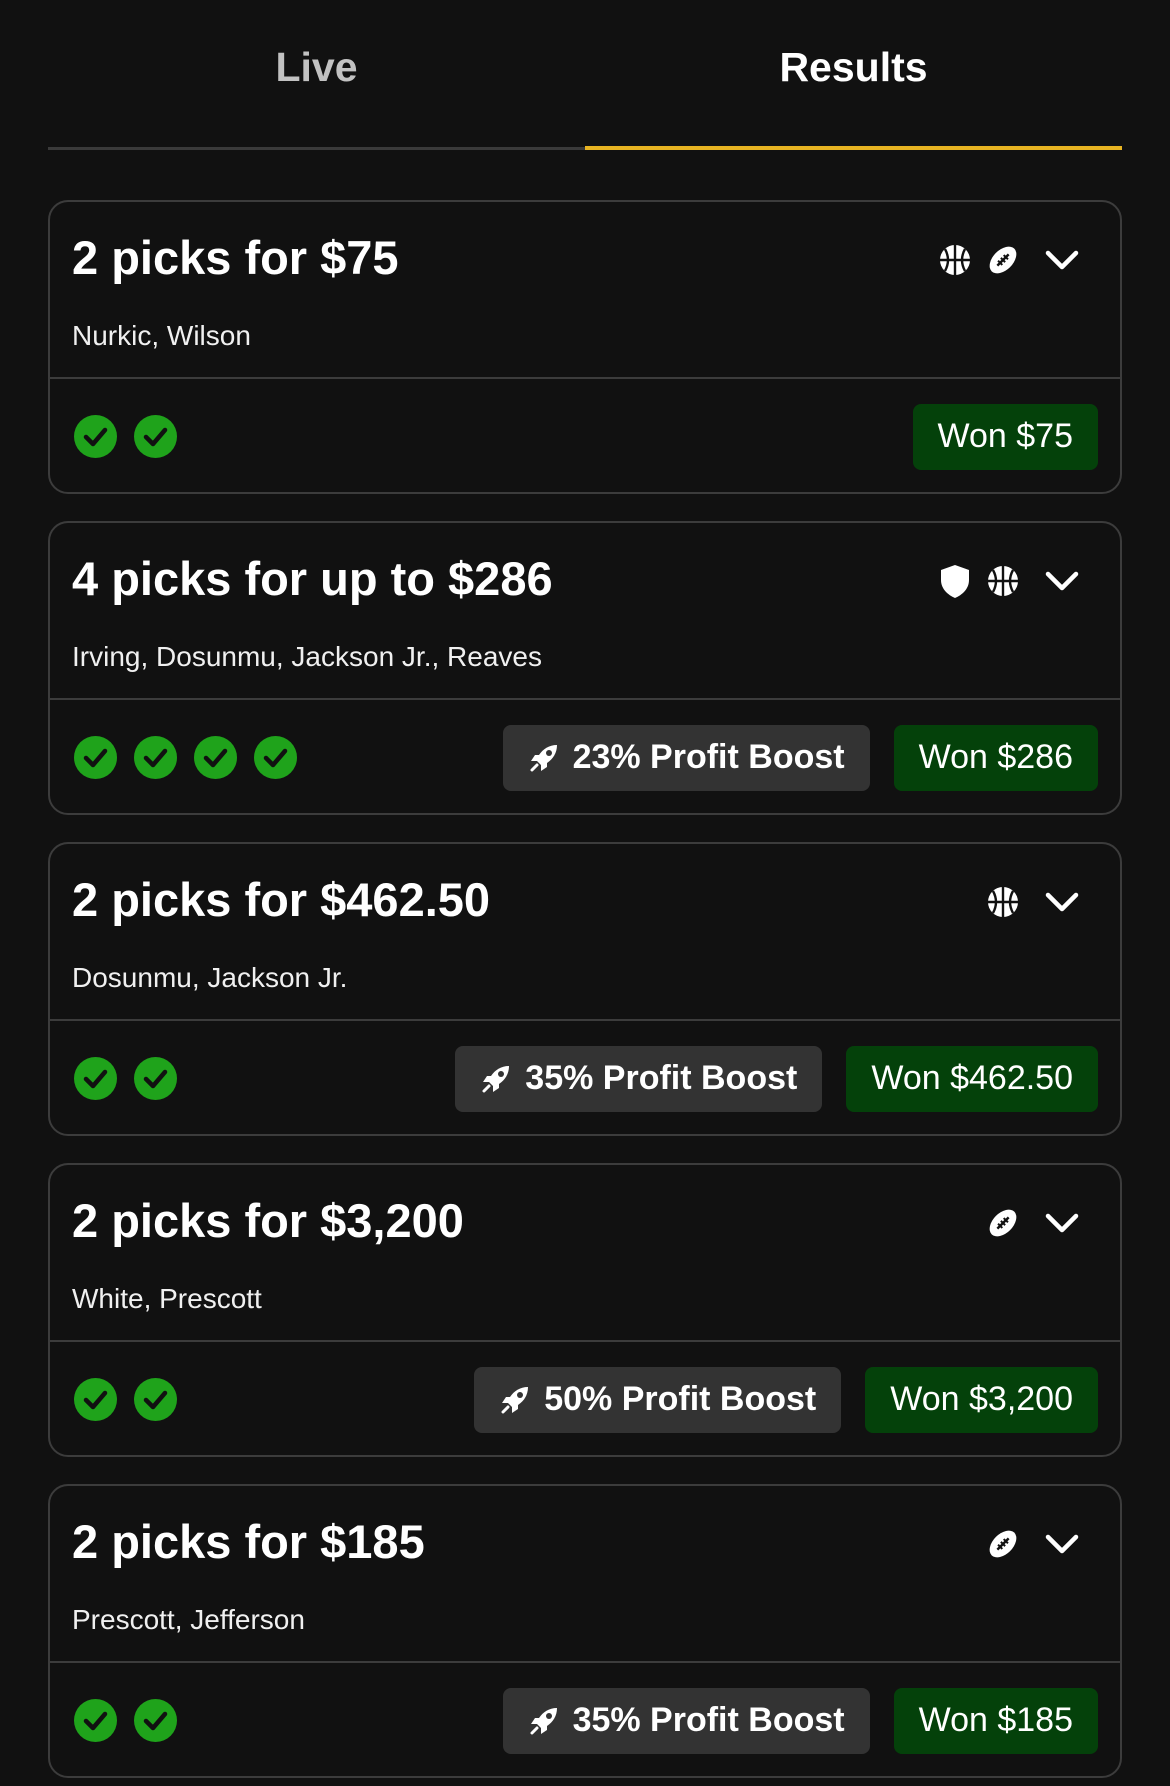 The image size is (1170, 1786). Describe the element at coordinates (248, 1541) in the screenshot. I see `pick-card-title: 2 picks for $185` at that location.